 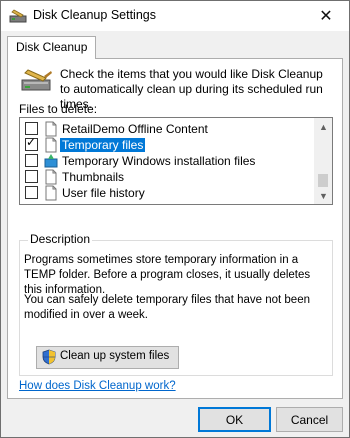 I want to click on list-item: Thumbnails, so click(x=167, y=177).